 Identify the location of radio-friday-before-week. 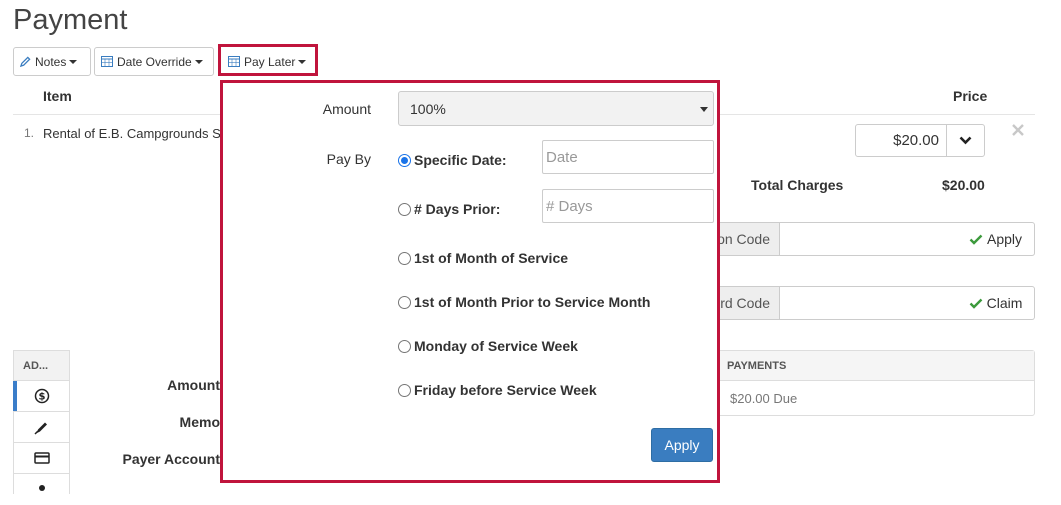
(404, 390).